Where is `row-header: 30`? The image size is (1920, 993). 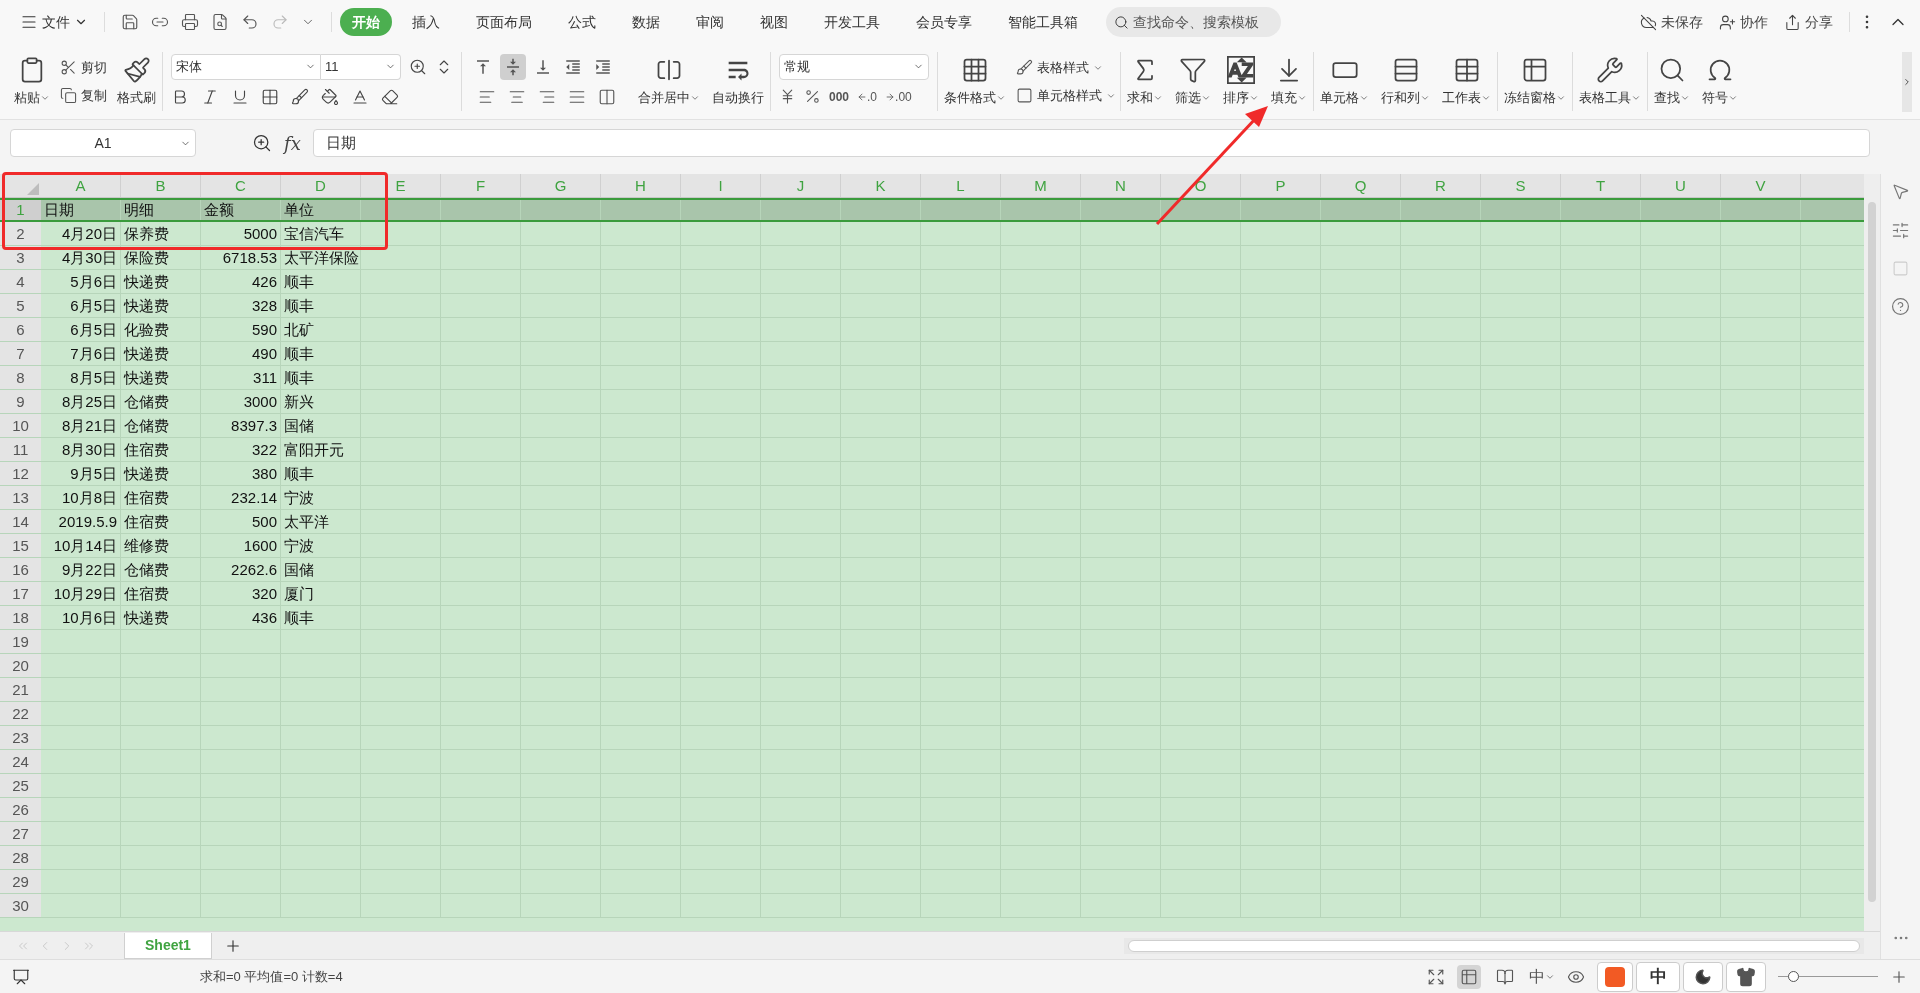
row-header: 30 is located at coordinates (20, 905).